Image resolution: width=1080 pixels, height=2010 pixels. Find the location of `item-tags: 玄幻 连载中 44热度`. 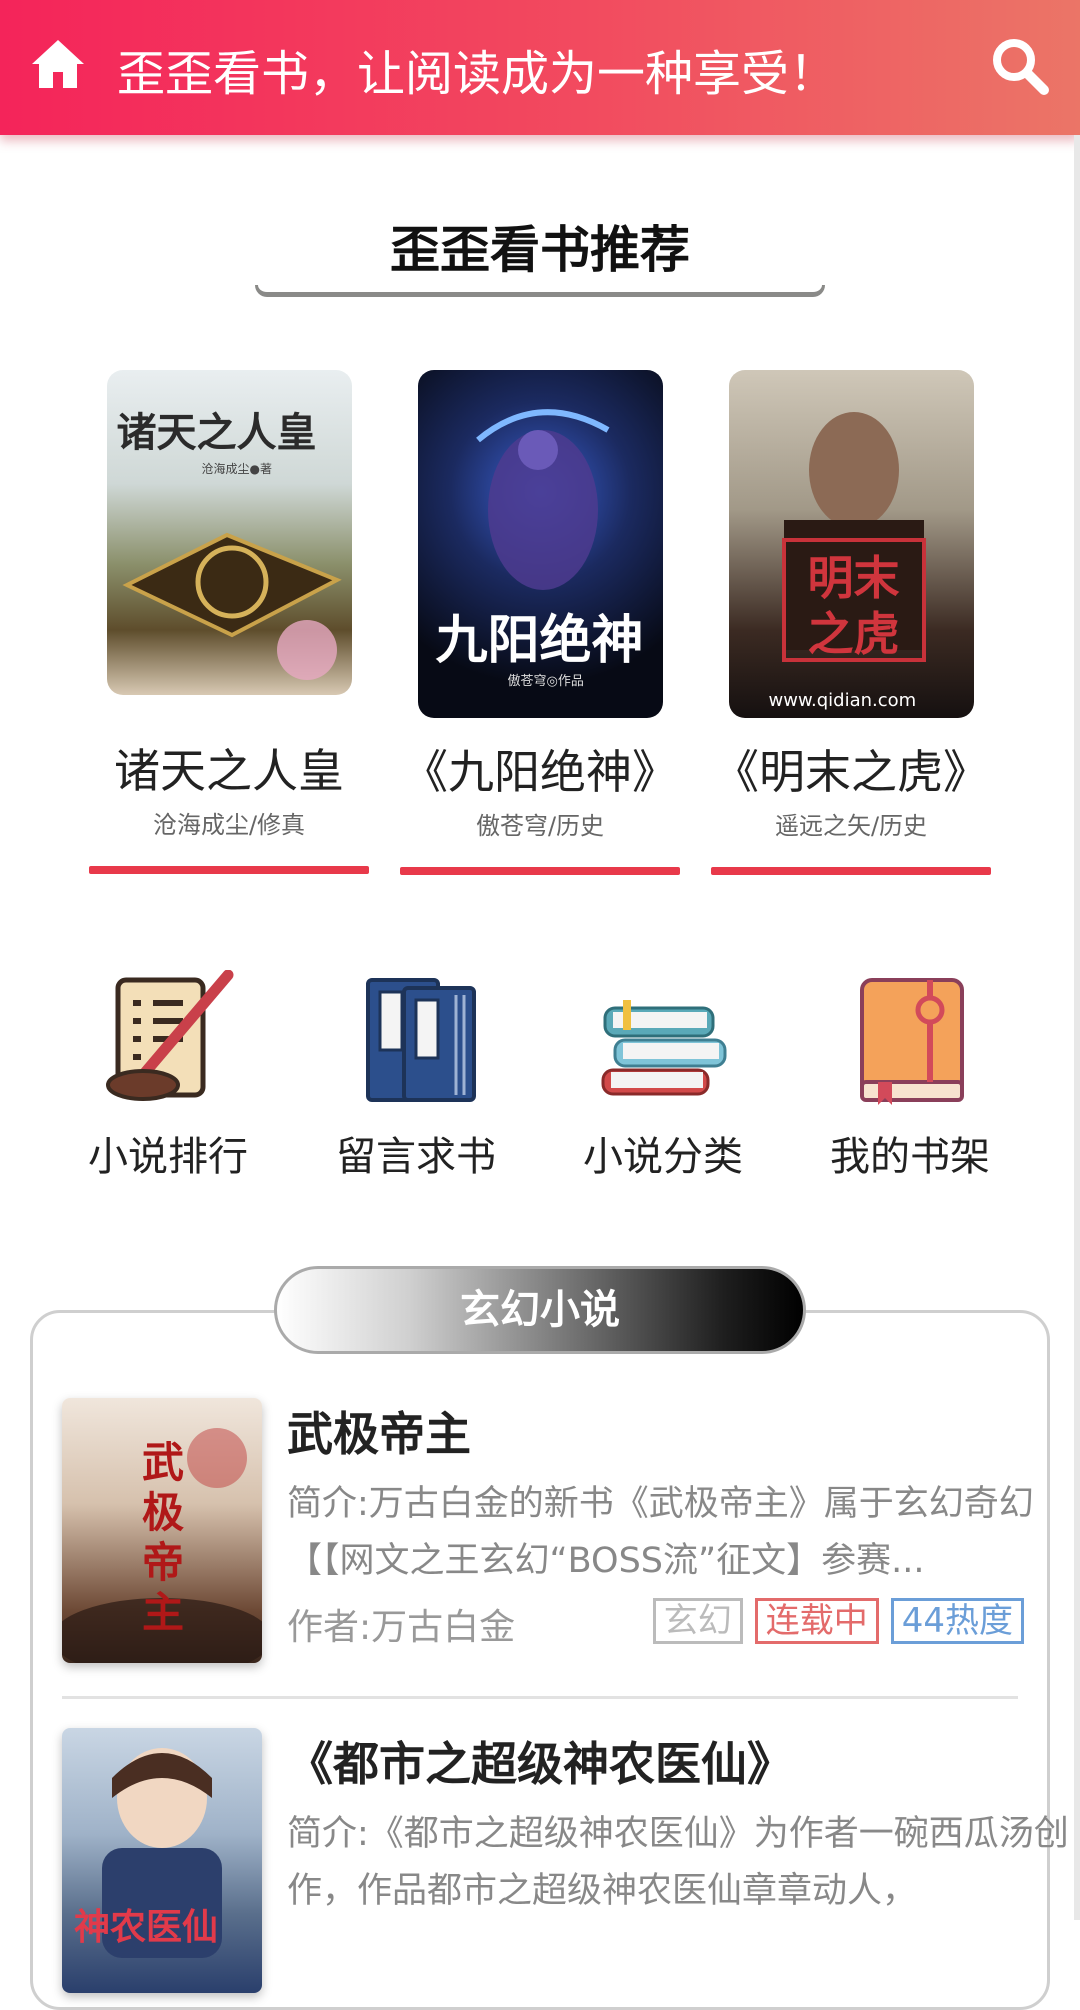

item-tags: 玄幻 连载中 44热度 is located at coordinates (838, 1621).